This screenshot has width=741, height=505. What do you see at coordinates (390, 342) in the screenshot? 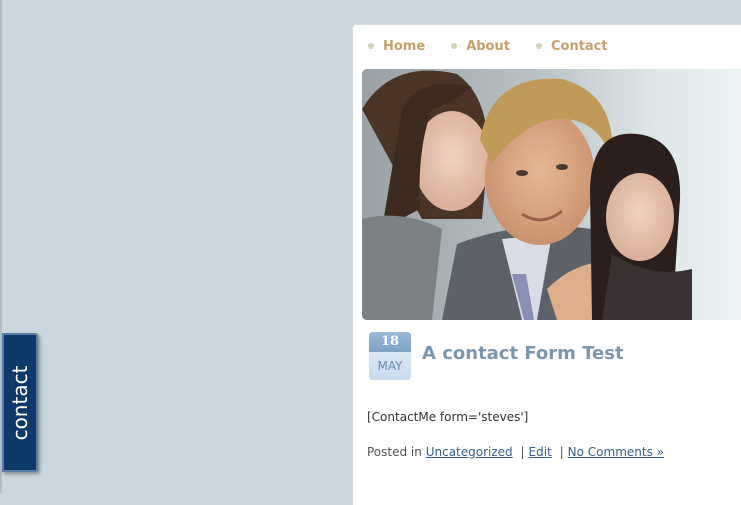
I see `post-date-day: 18` at bounding box center [390, 342].